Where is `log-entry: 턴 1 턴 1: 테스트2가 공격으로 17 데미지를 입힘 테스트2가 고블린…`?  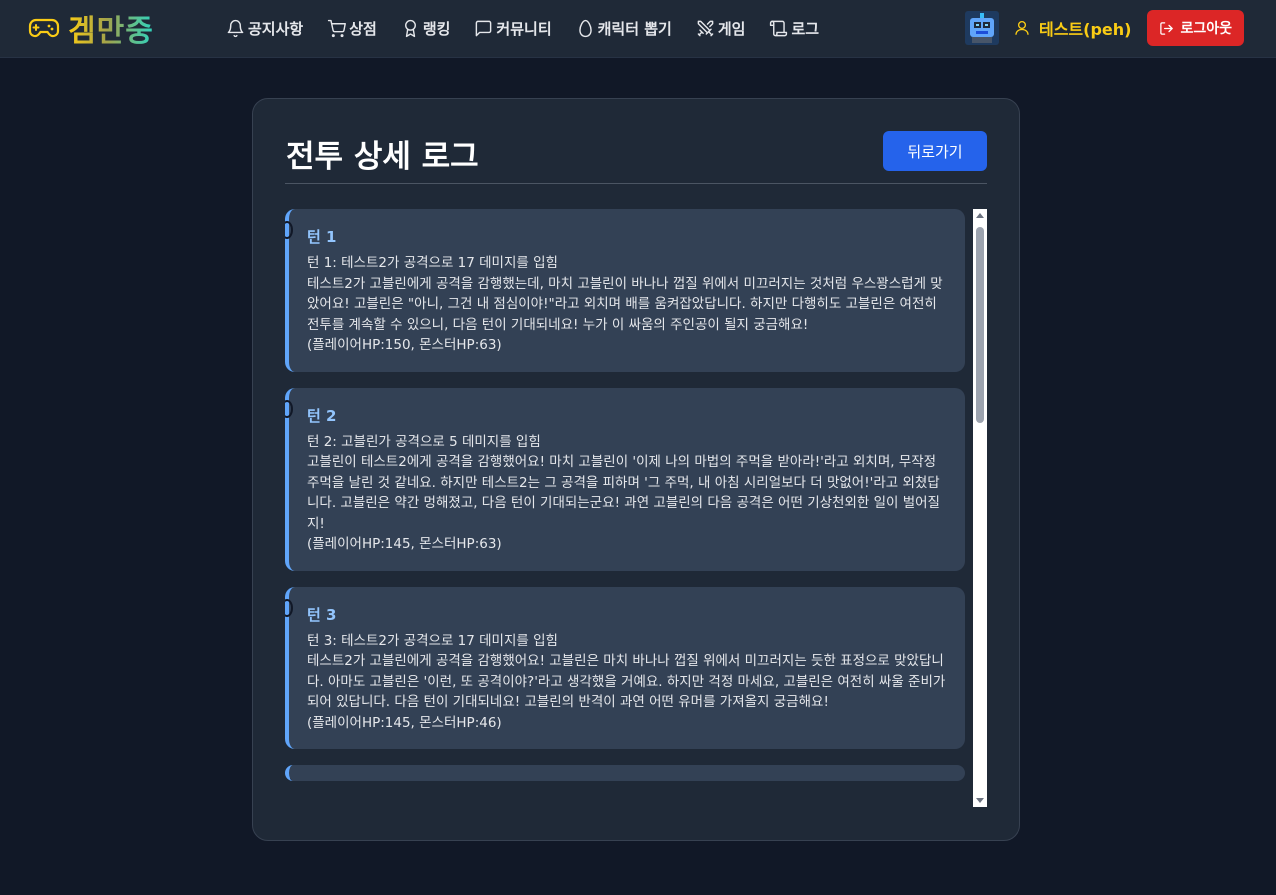 log-entry: 턴 1 턴 1: 테스트2가 공격으로 17 데미지를 입힘 테스트2가 고블린… is located at coordinates (625, 290).